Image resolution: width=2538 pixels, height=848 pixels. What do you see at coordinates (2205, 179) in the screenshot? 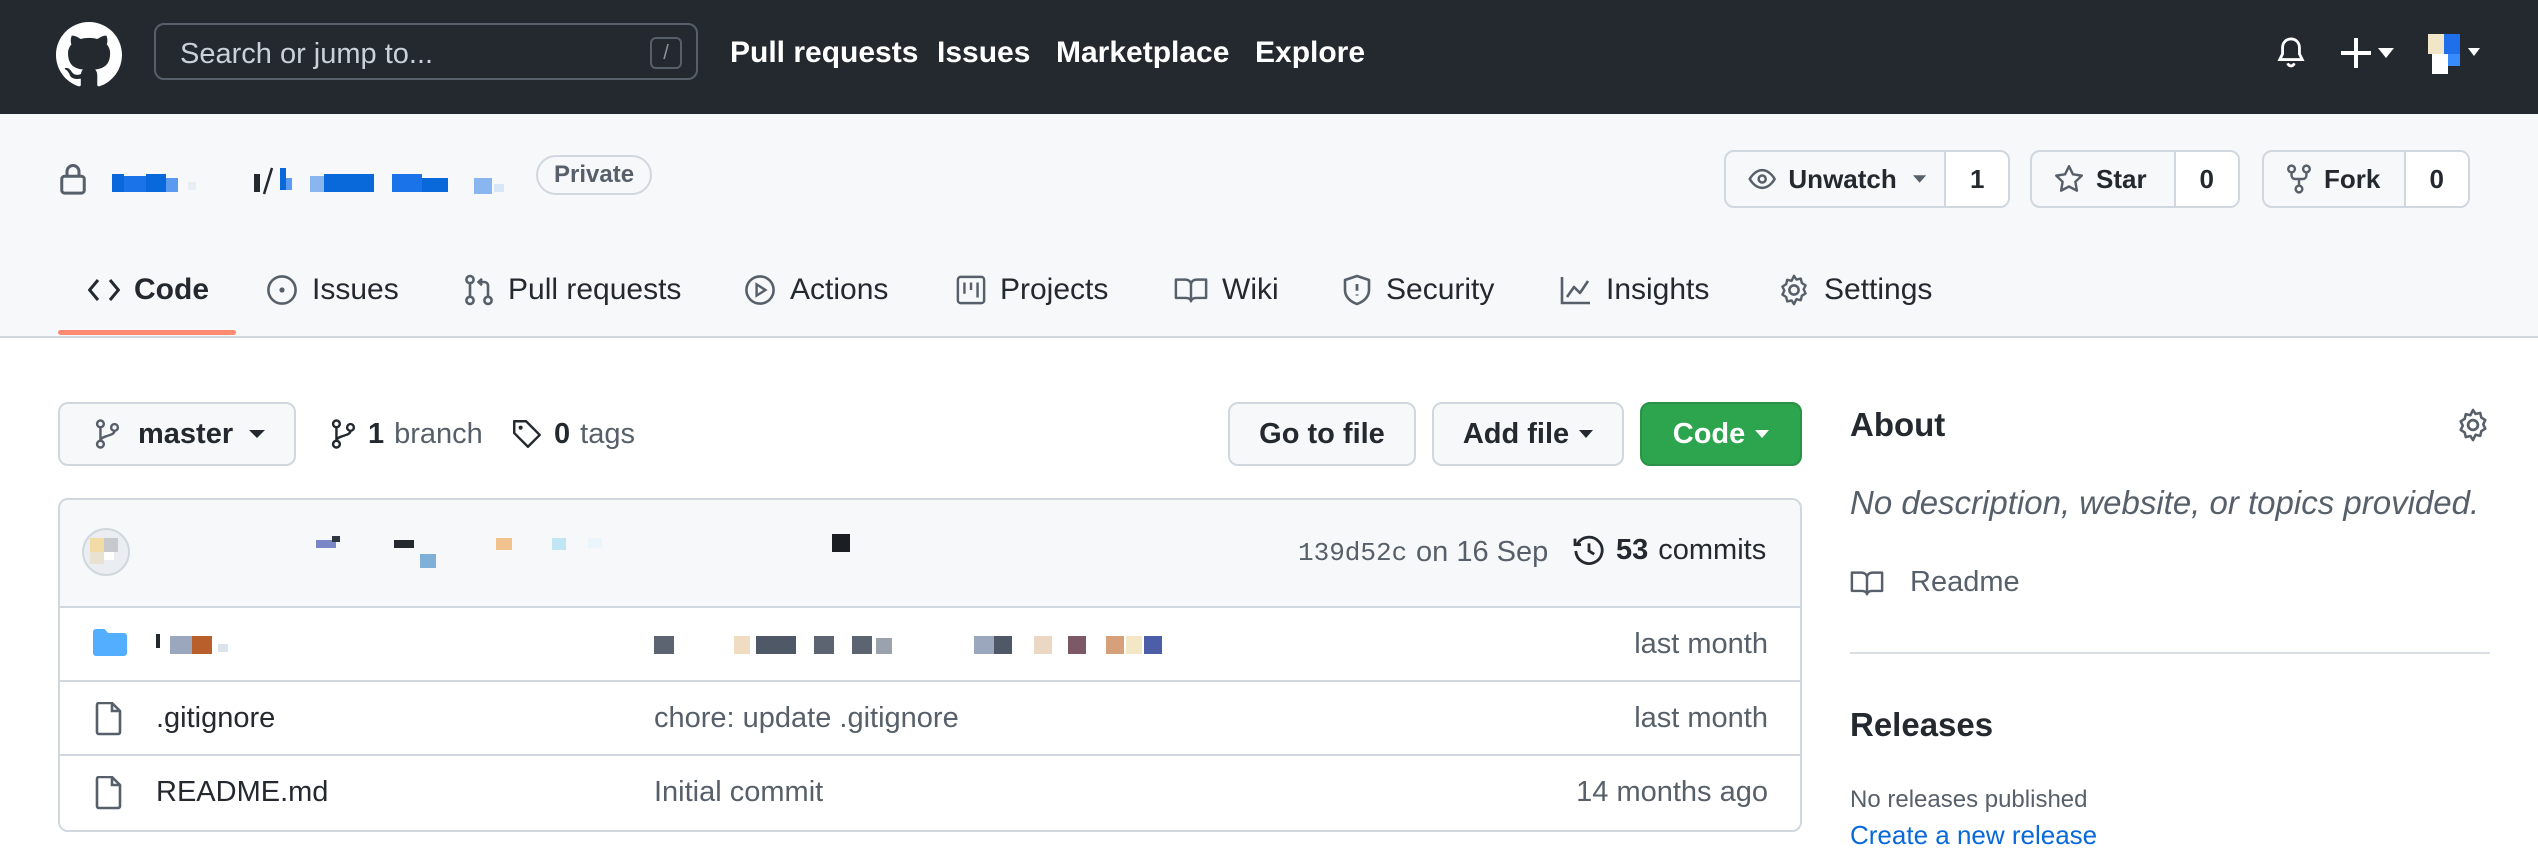
I see `stargazers-count: 0` at bounding box center [2205, 179].